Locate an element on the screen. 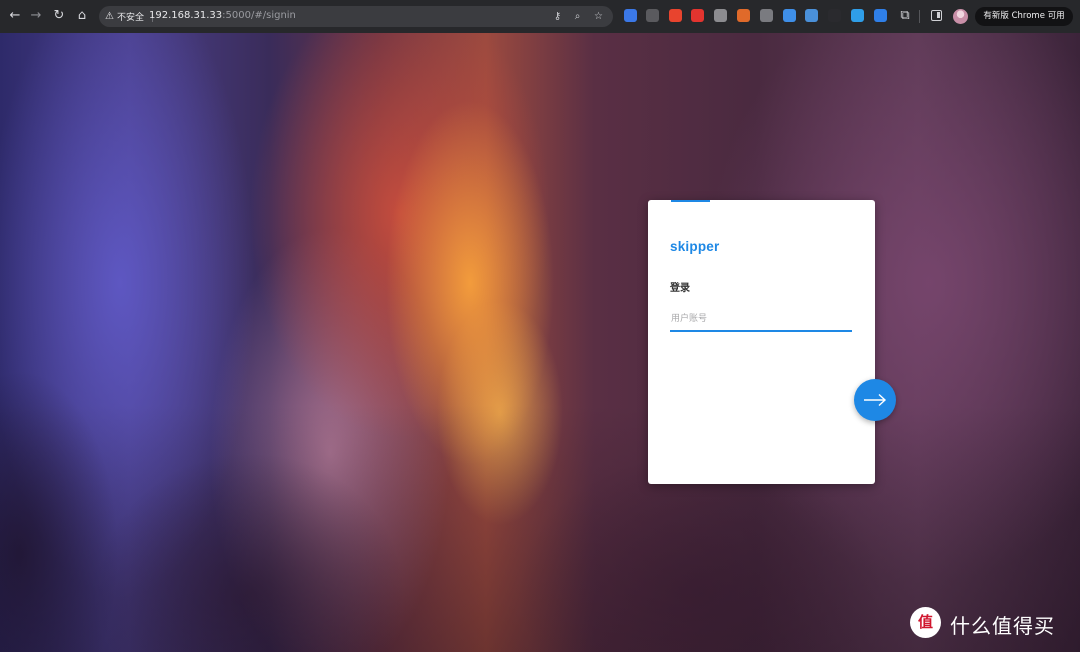 This screenshot has height=652, width=1080. cat-extension-icon is located at coordinates (857, 15).